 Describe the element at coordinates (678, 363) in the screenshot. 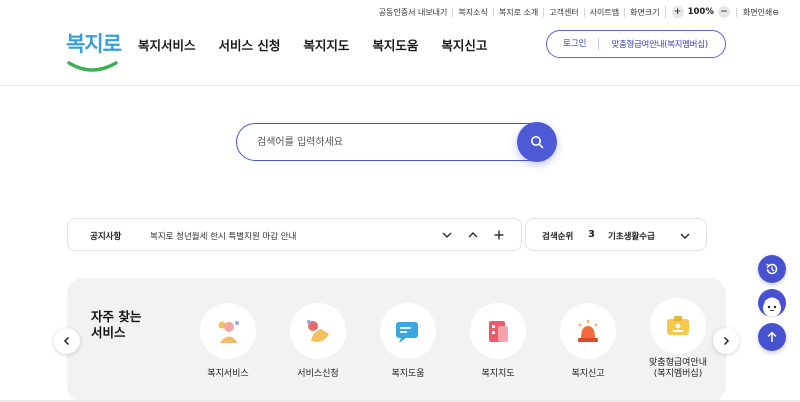

I see `service-label-line1: 맞춤형급여안내` at that location.